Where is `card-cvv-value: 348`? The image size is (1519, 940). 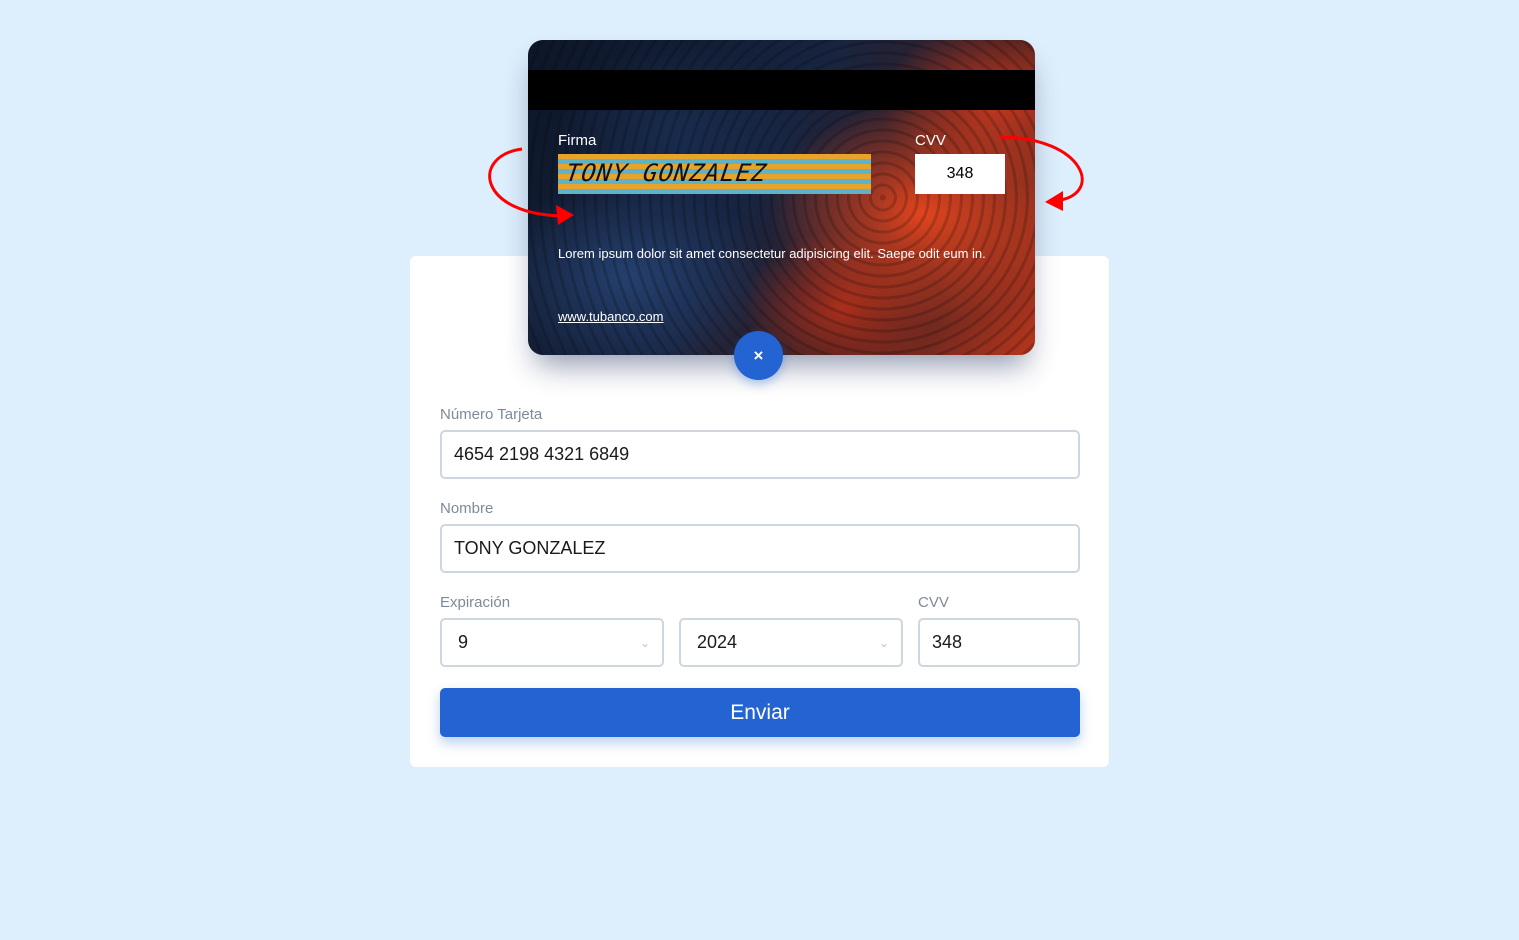 card-cvv-value: 348 is located at coordinates (960, 174).